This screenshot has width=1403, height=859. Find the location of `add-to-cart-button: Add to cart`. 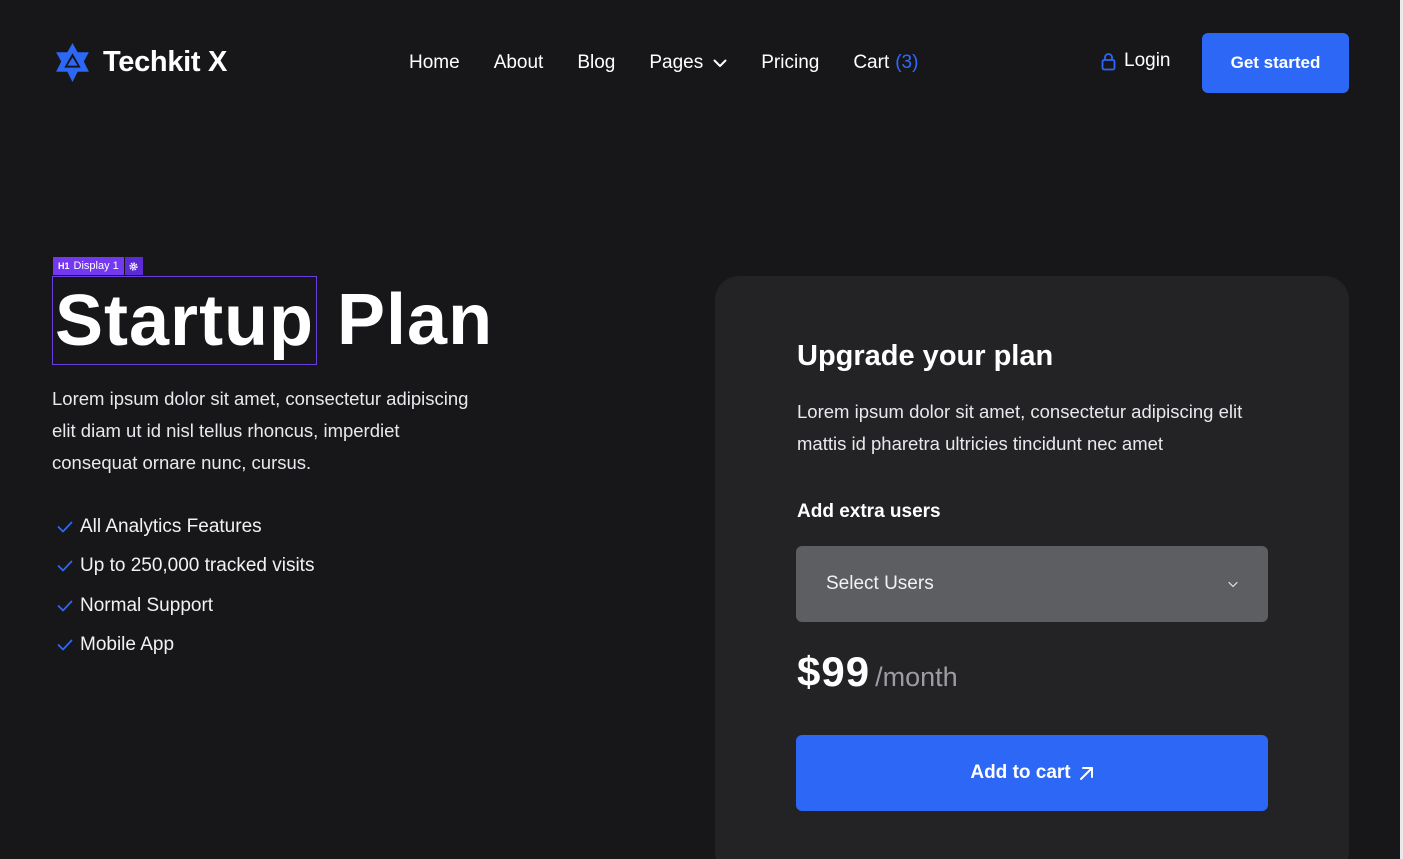

add-to-cart-button: Add to cart is located at coordinates (1032, 773).